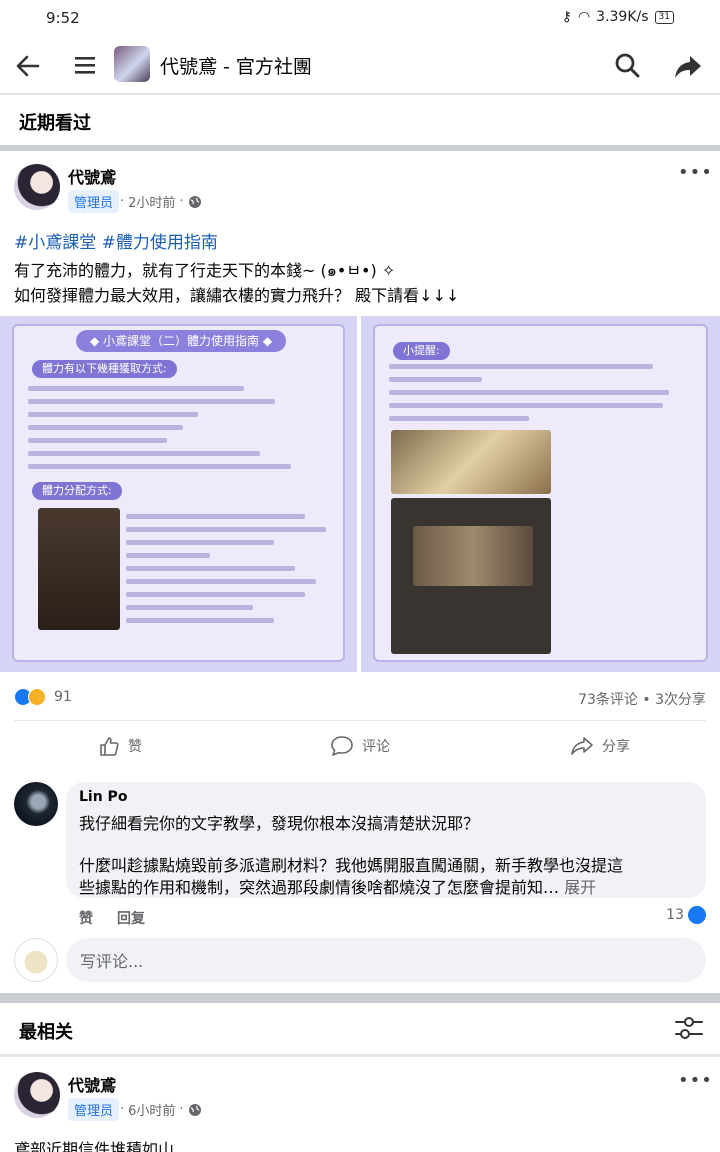  I want to click on like-reaction-icon, so click(697, 915).